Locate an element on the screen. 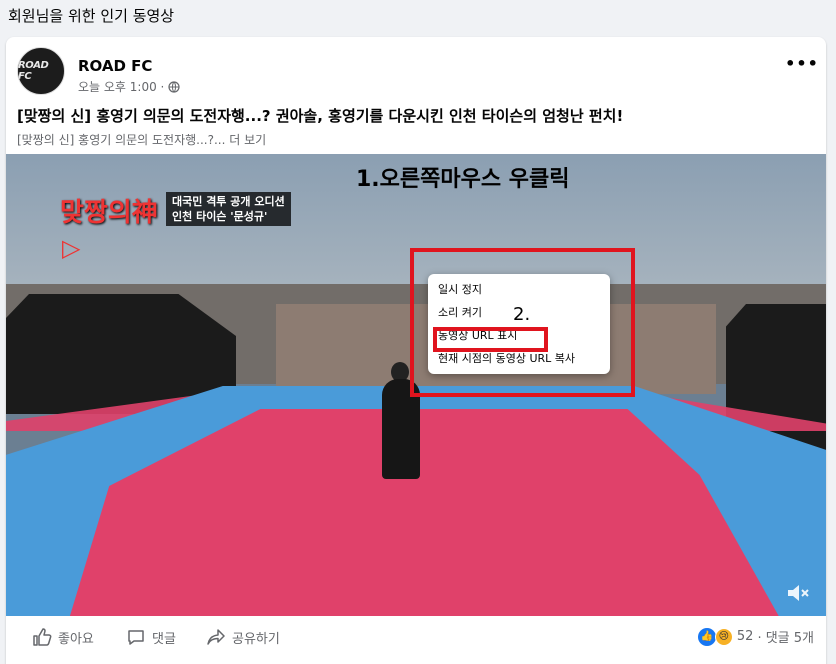  page-name-link: ROAD FC is located at coordinates (115, 66).